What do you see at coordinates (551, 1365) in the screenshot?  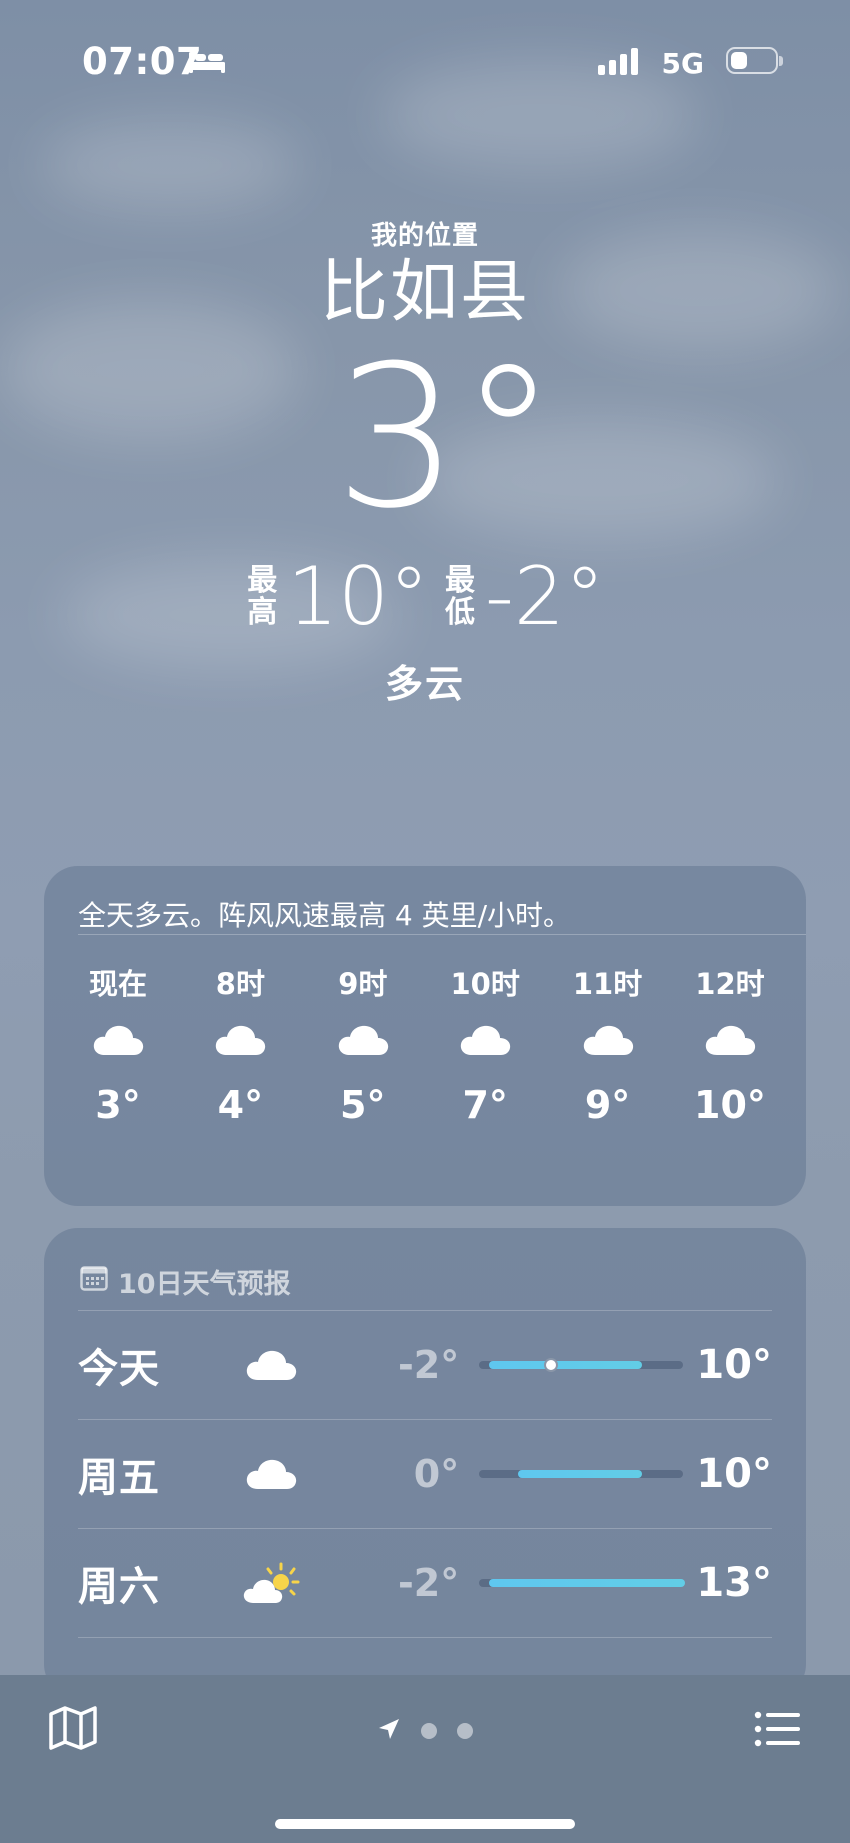 I see `current-temp-dot` at bounding box center [551, 1365].